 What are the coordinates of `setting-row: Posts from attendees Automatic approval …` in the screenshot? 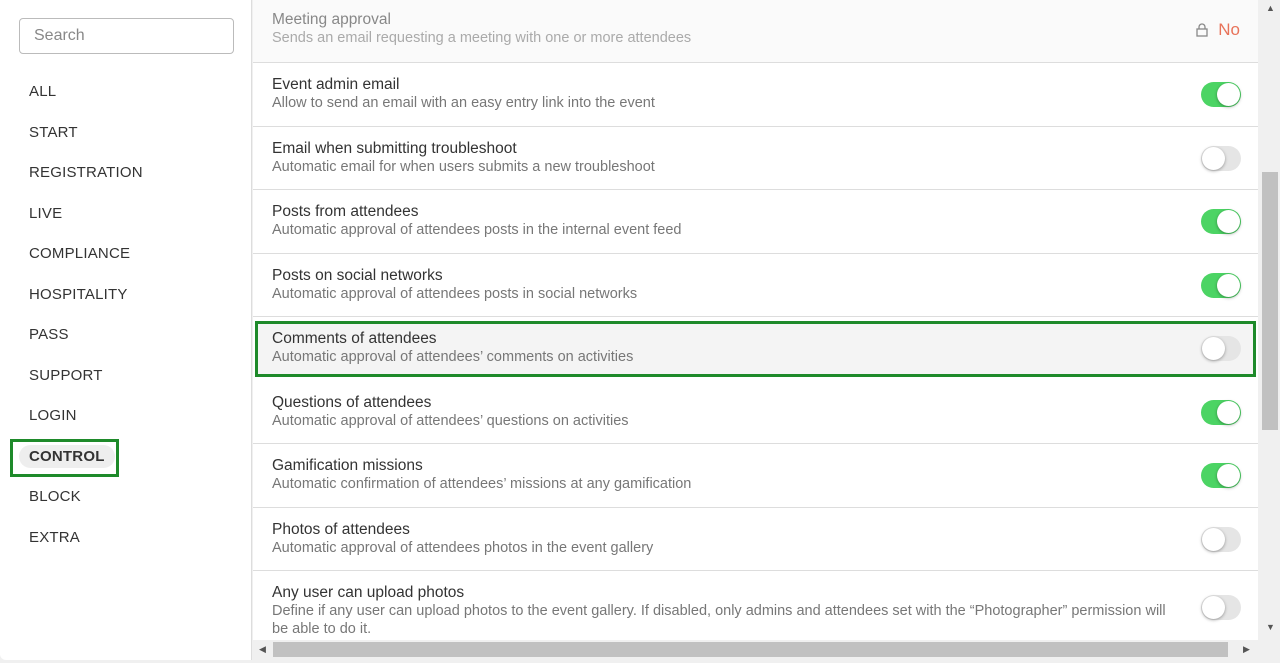 It's located at (755, 222).